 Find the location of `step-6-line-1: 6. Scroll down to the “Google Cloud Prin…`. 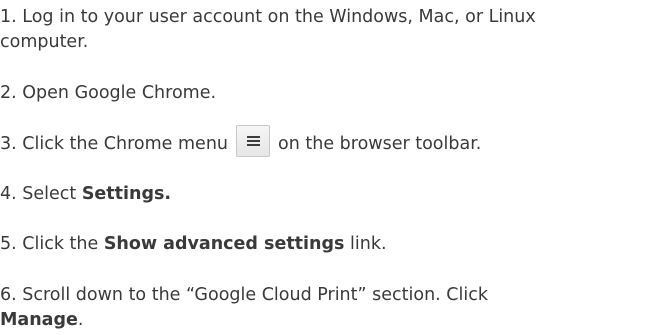

step-6-line-1: 6. Scroll down to the “Google Cloud Prin… is located at coordinates (244, 295).